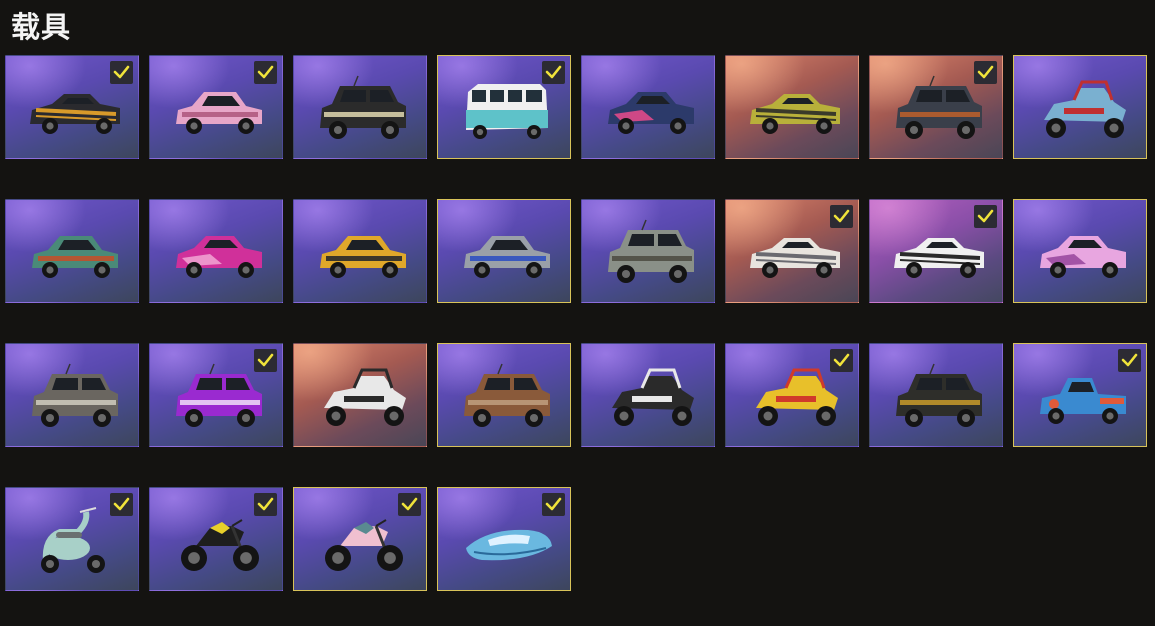  Describe the element at coordinates (796, 109) in the screenshot. I see `muscle-car-icon` at that location.